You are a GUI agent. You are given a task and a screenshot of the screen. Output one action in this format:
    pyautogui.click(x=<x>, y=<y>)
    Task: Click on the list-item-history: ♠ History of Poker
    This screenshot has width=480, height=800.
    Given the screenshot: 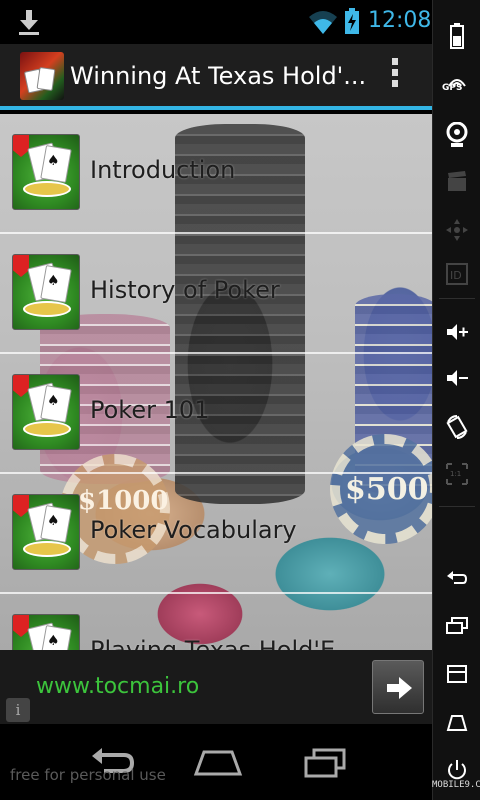 What is the action you would take?
    pyautogui.click(x=216, y=294)
    